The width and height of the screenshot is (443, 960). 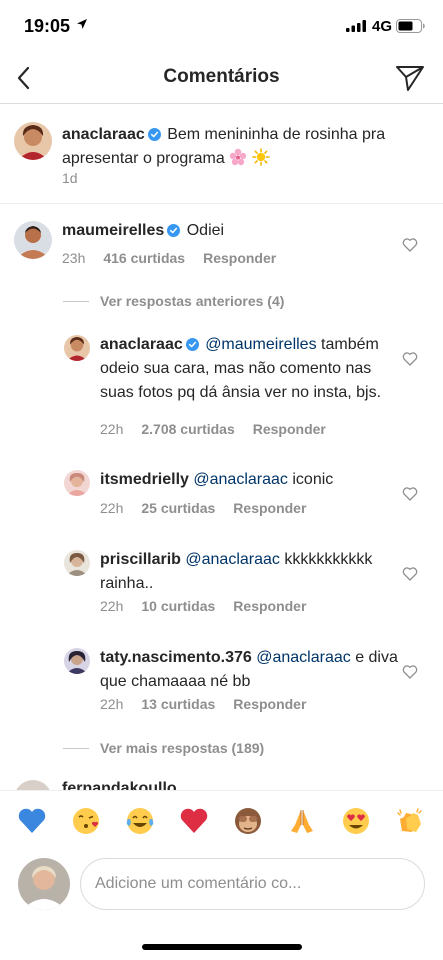 I want to click on reply-username: priscillarib, so click(x=140, y=559).